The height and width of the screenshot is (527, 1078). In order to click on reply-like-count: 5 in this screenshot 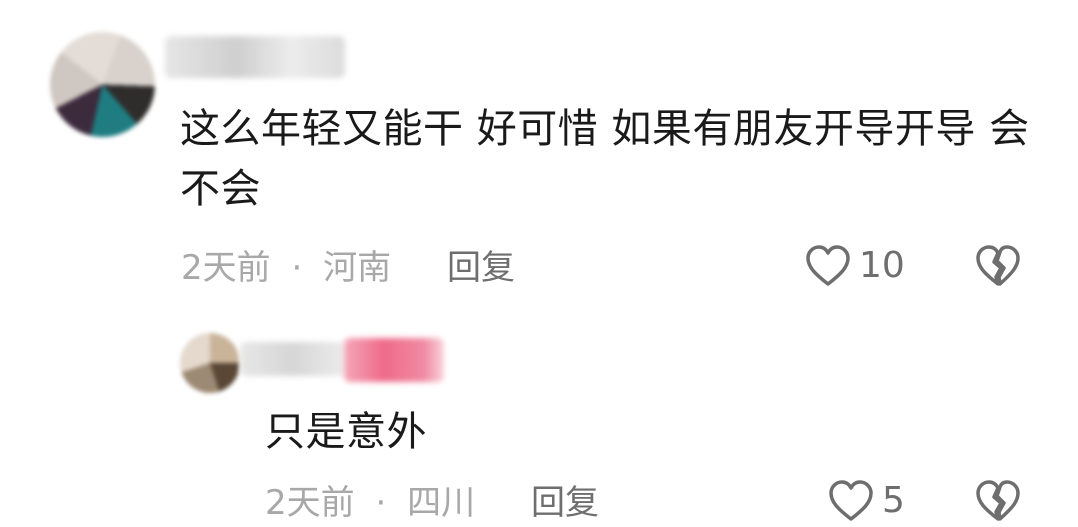, I will do `click(893, 500)`.